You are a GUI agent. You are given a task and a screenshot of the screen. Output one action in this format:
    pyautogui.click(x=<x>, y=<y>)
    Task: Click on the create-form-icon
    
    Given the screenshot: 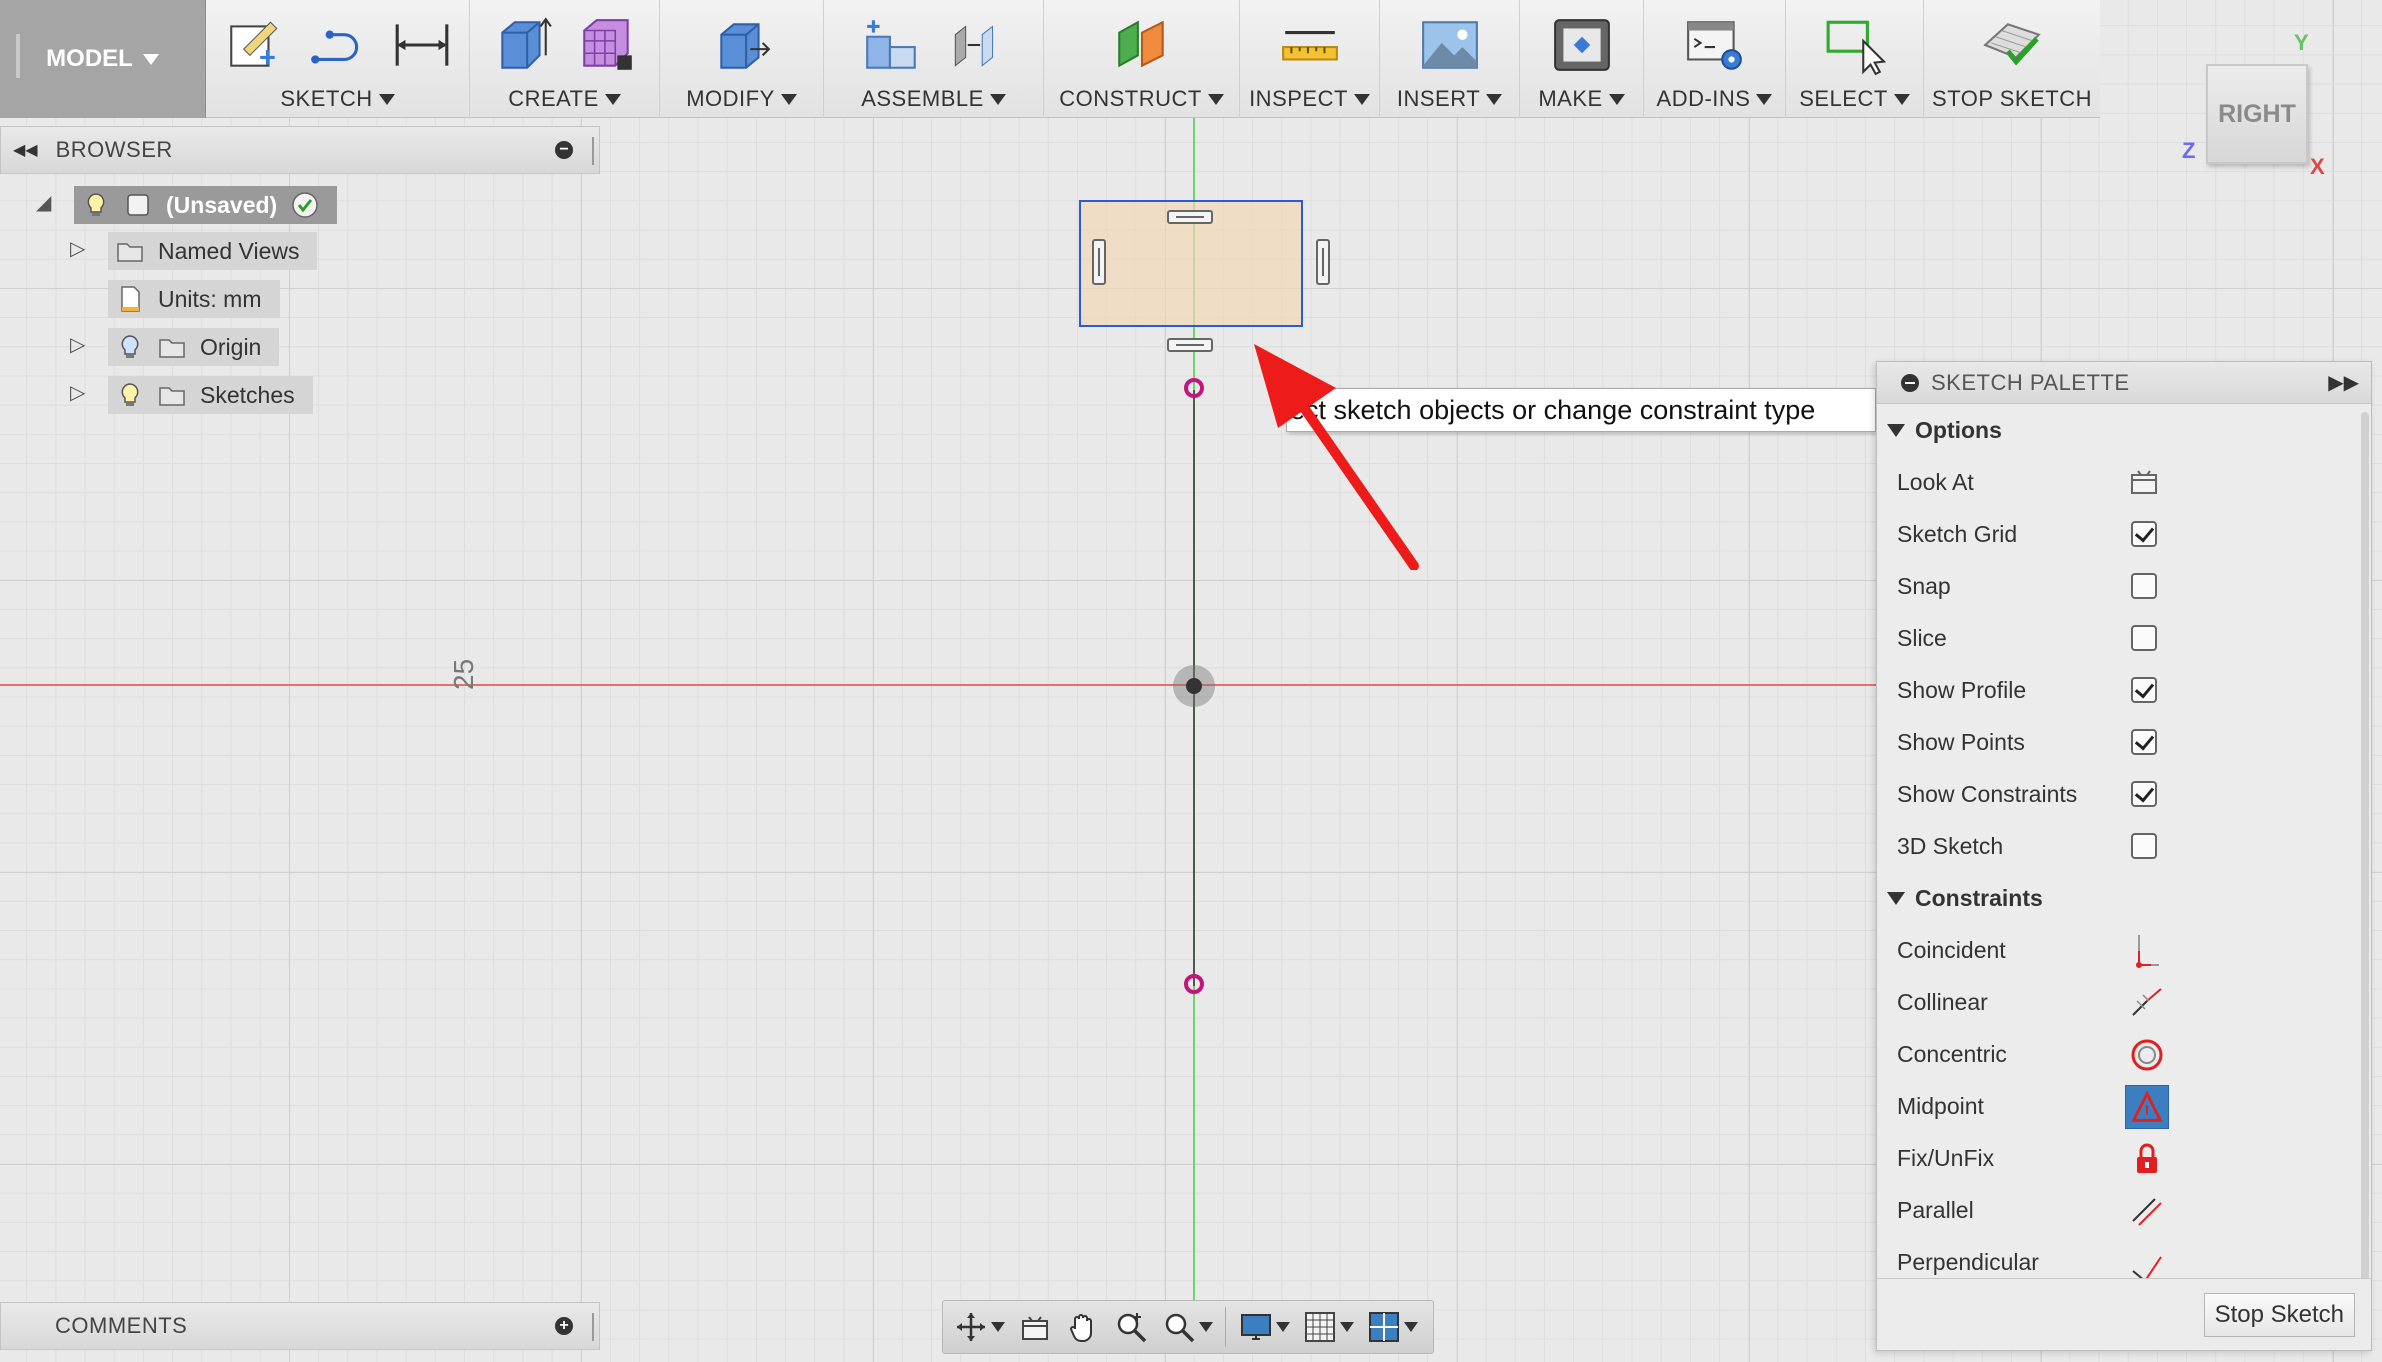 What is the action you would take?
    pyautogui.click(x=607, y=45)
    